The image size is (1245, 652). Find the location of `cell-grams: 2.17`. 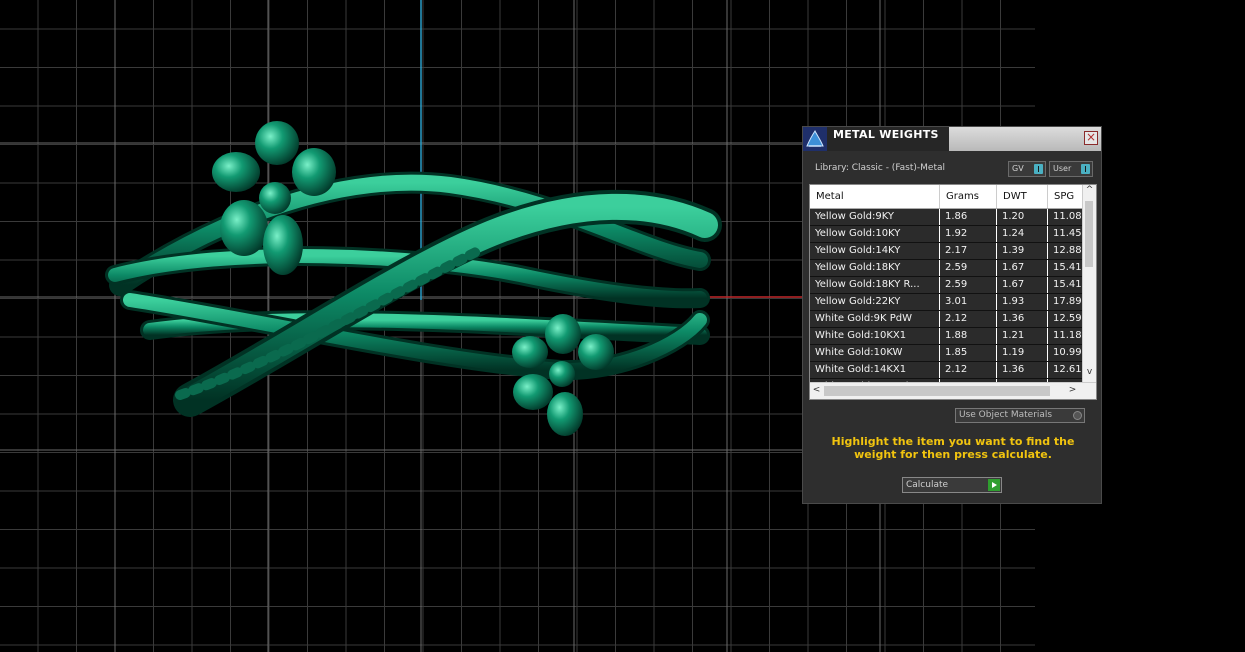

cell-grams: 2.17 is located at coordinates (968, 251).